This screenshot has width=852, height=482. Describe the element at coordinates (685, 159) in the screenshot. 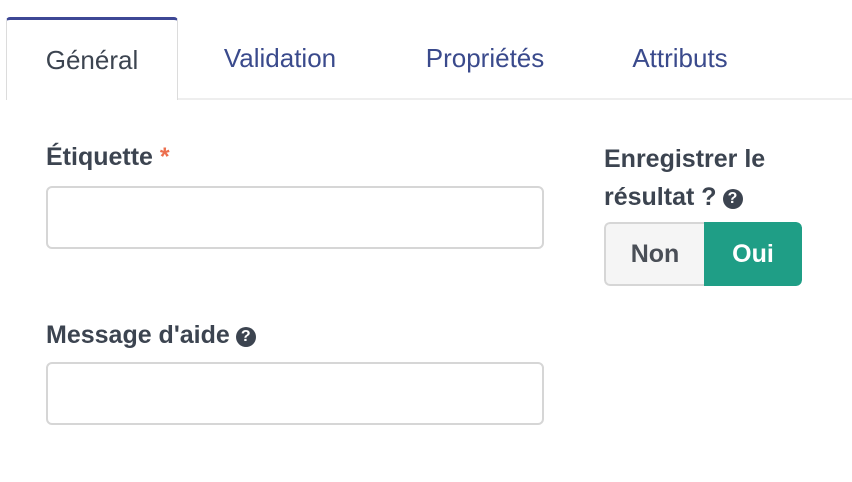

I see `enregistrer-label-line1: Enregistrer le` at that location.